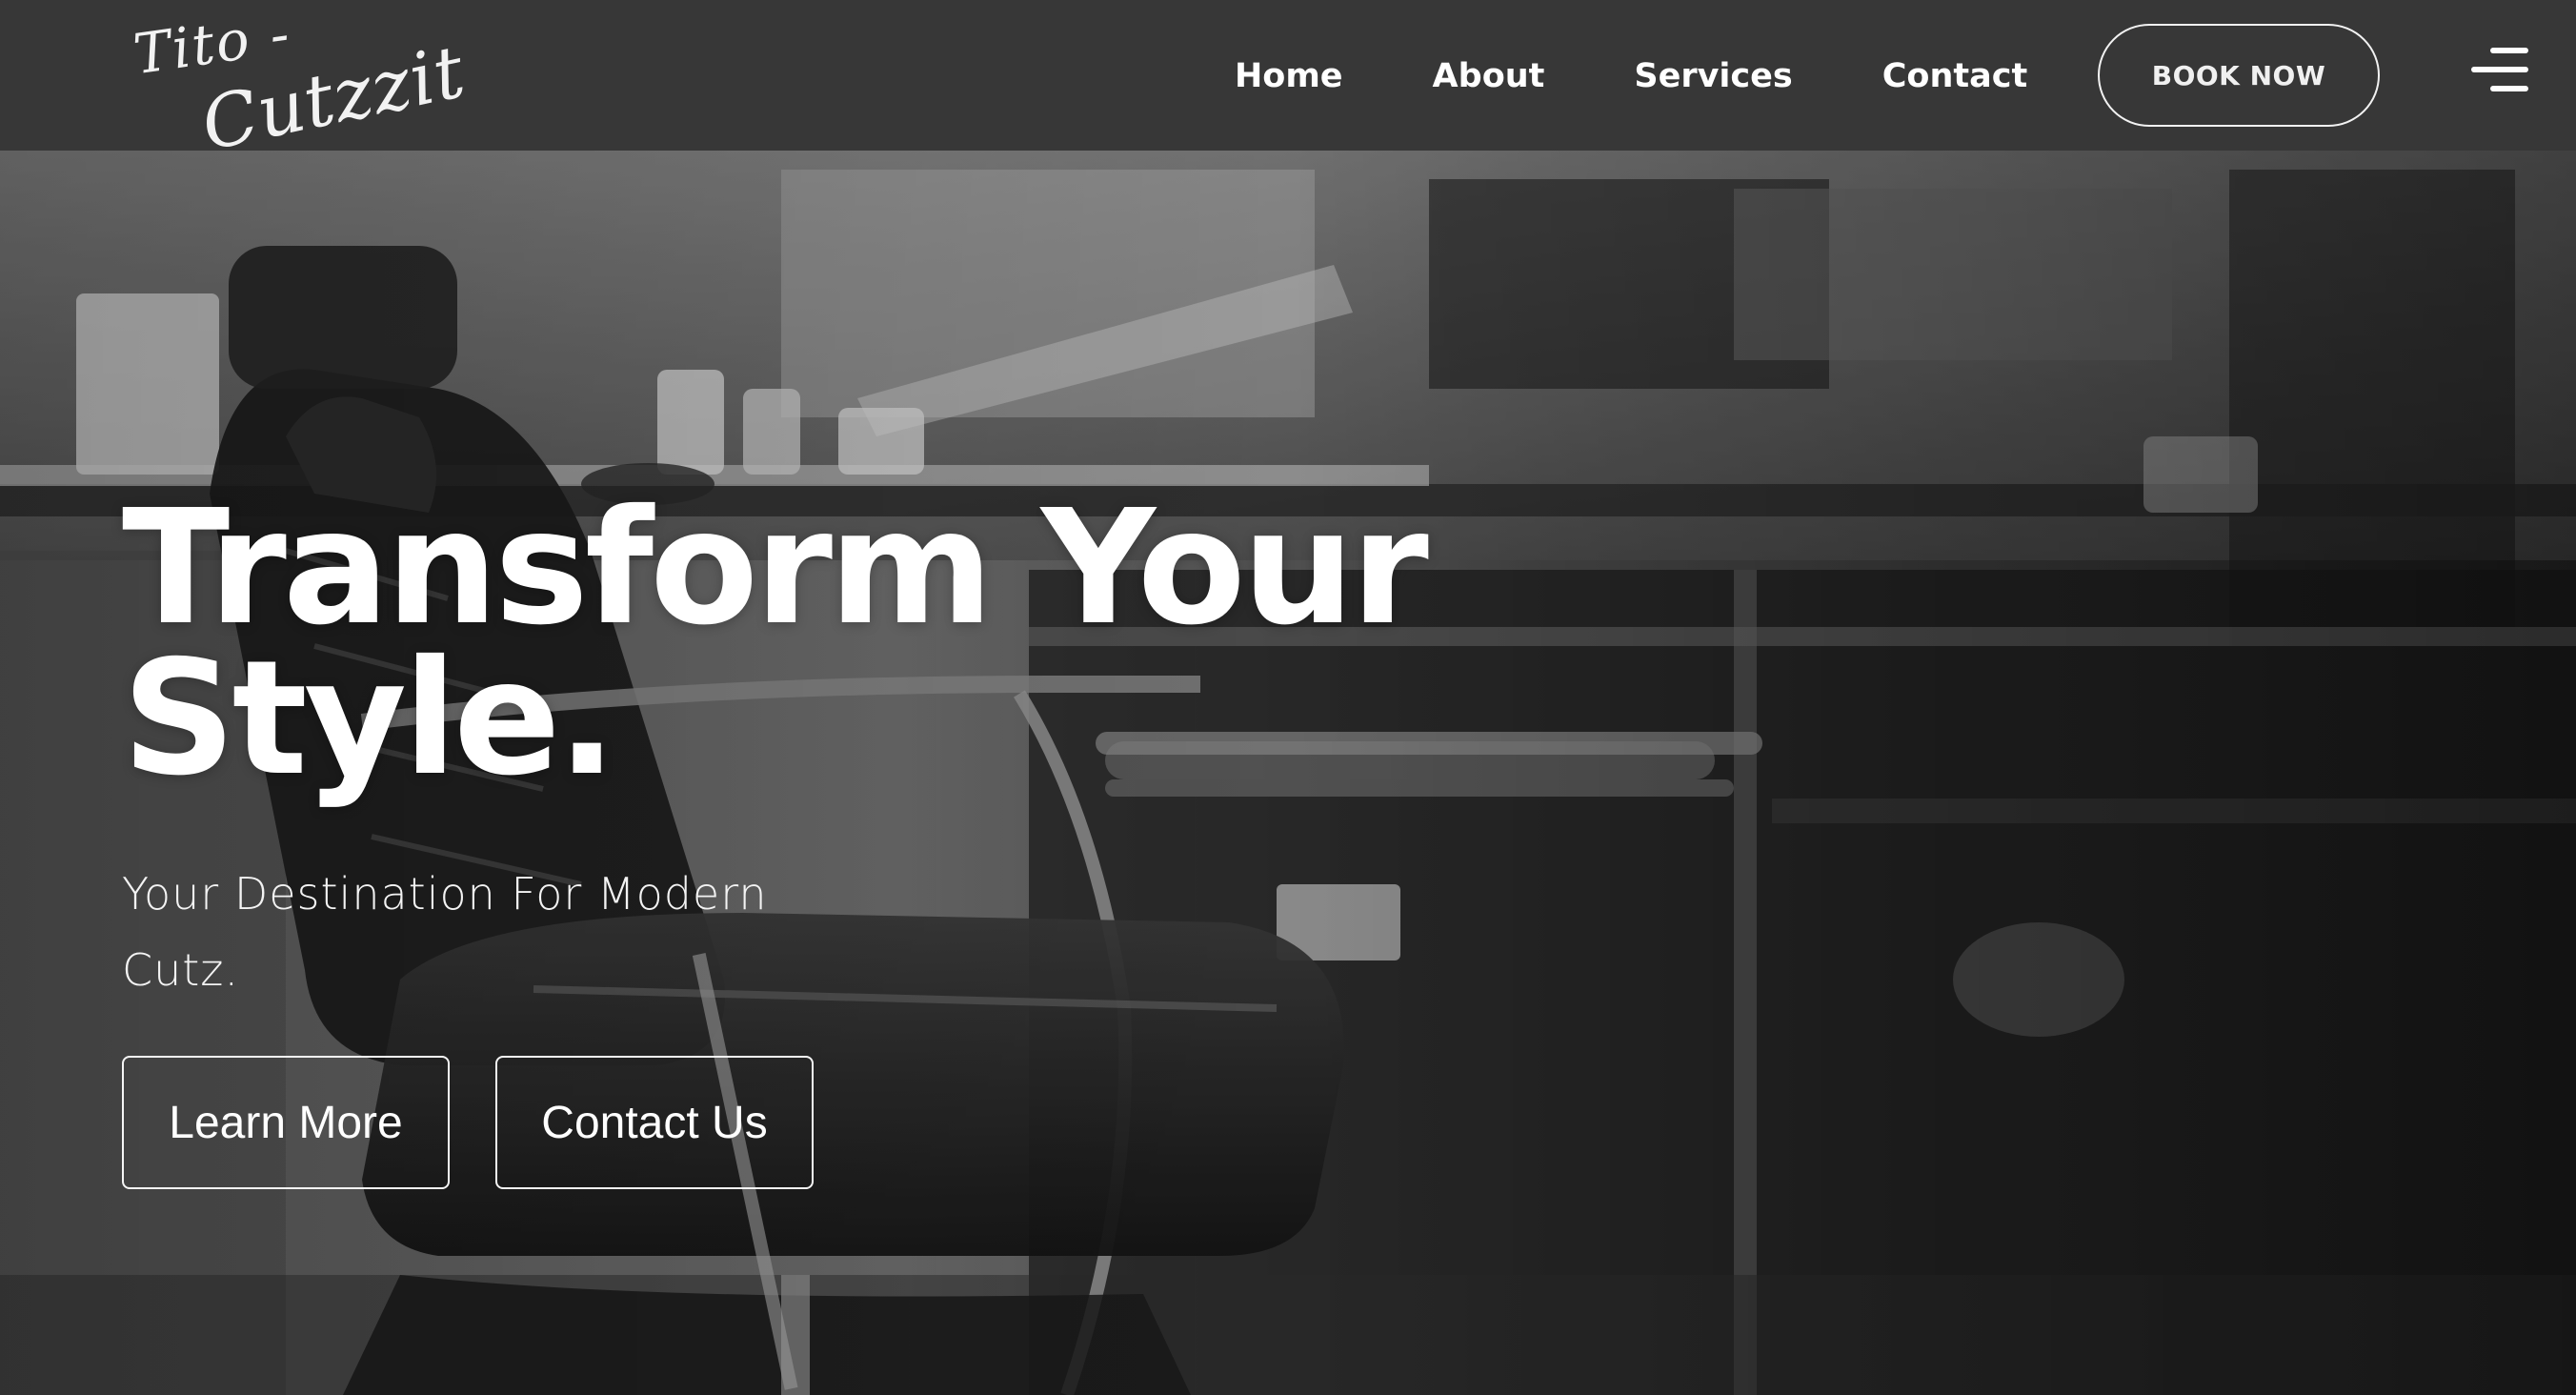 The height and width of the screenshot is (1395, 2576). Describe the element at coordinates (655, 1123) in the screenshot. I see `contact-us-button: Contact Us` at that location.